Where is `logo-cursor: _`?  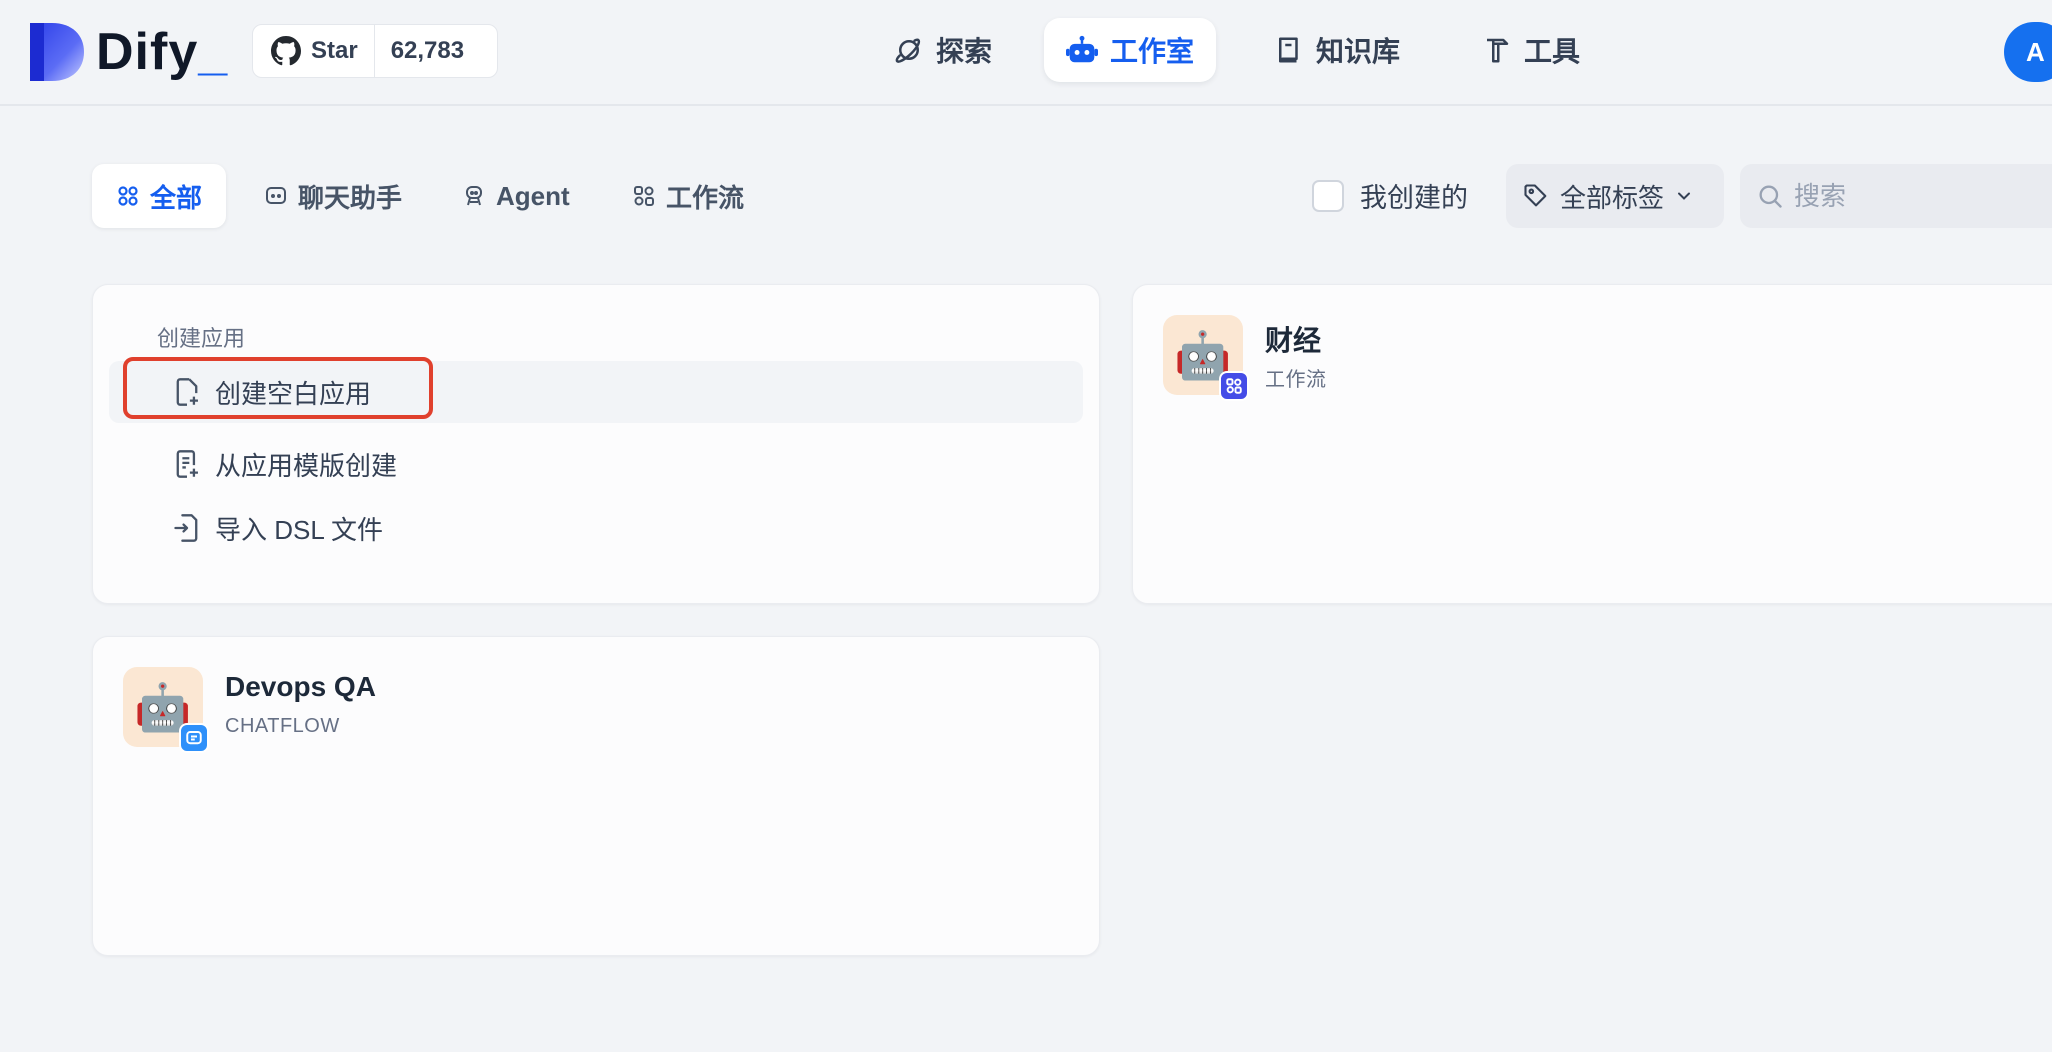 logo-cursor: _ is located at coordinates (213, 52).